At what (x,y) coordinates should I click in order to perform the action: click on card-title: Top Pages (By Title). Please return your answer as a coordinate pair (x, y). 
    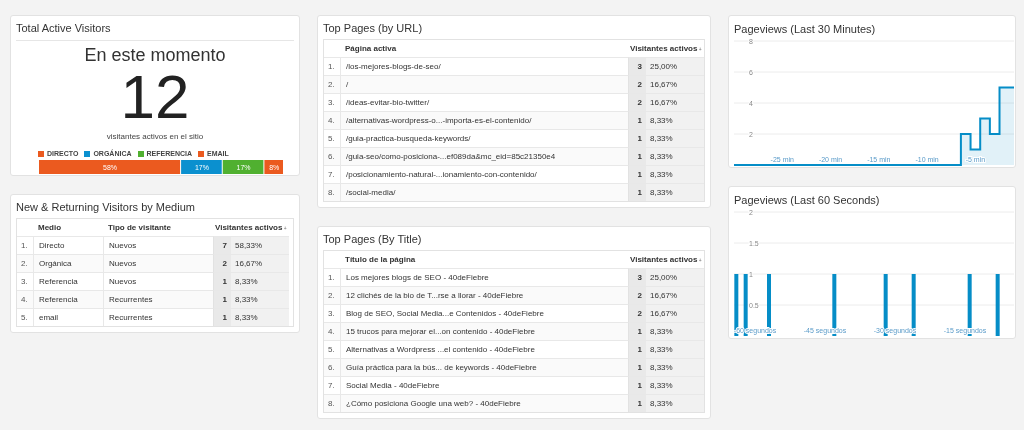
    Looking at the image, I should click on (373, 239).